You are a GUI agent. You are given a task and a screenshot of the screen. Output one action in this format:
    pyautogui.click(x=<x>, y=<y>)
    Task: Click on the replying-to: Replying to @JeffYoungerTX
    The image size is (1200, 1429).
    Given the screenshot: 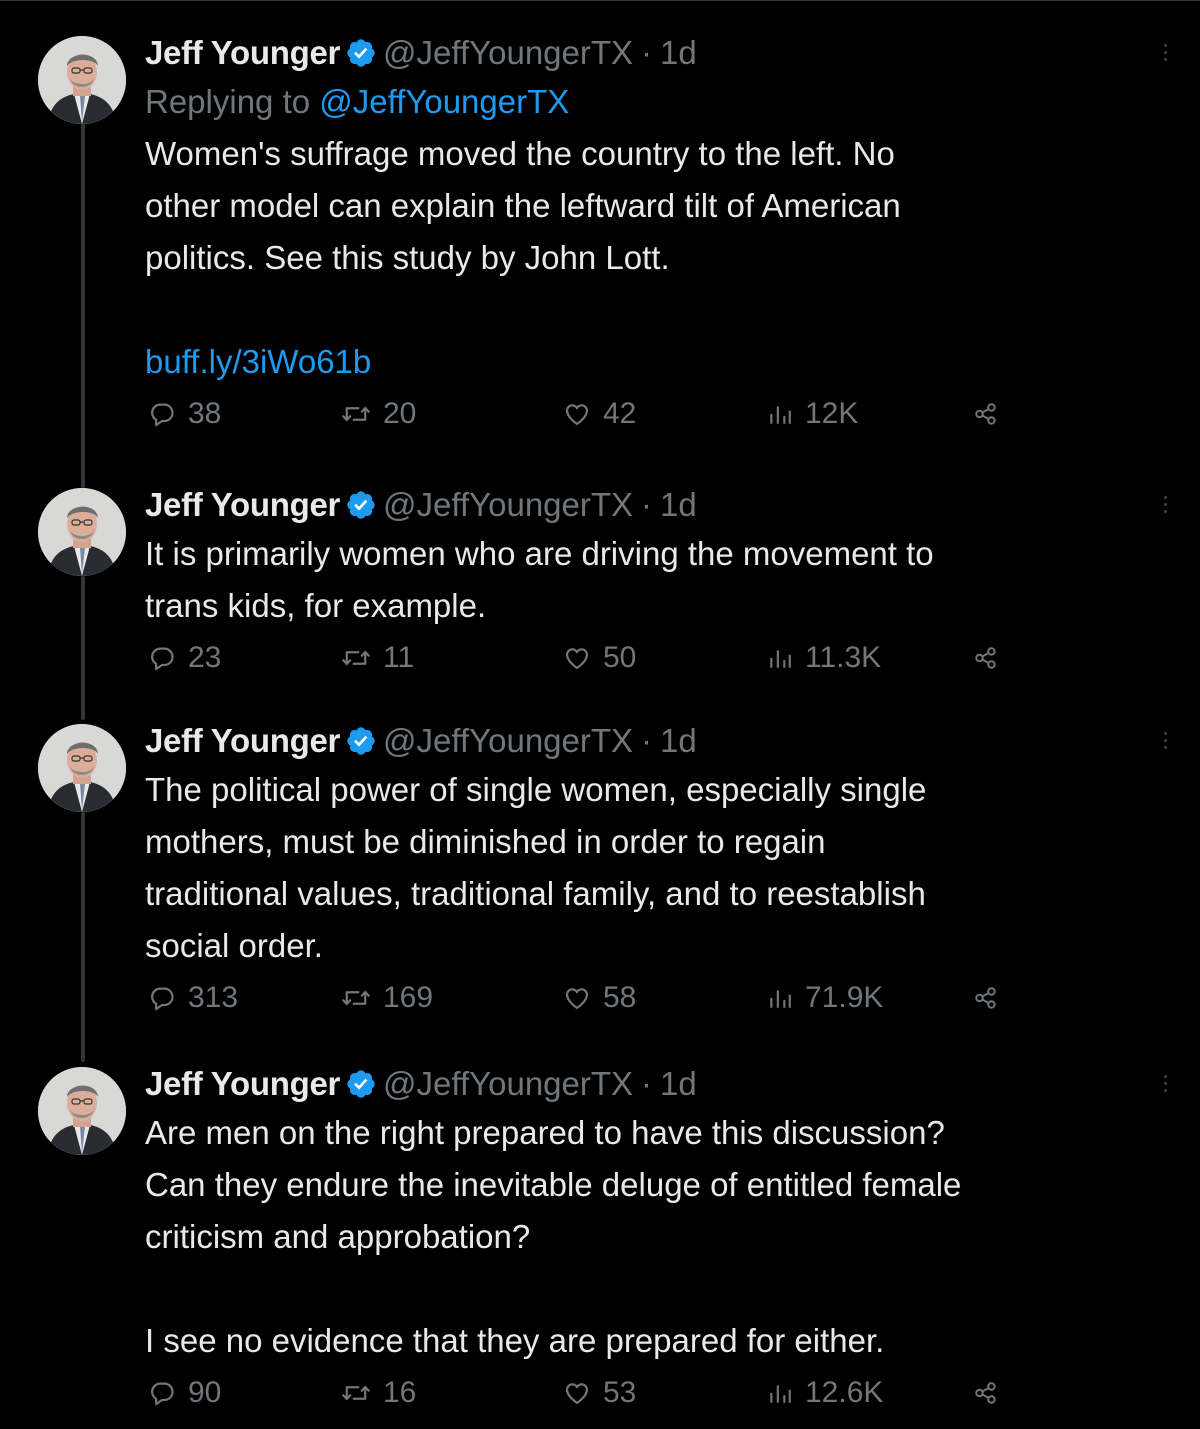 What is the action you would take?
    pyautogui.click(x=650, y=102)
    